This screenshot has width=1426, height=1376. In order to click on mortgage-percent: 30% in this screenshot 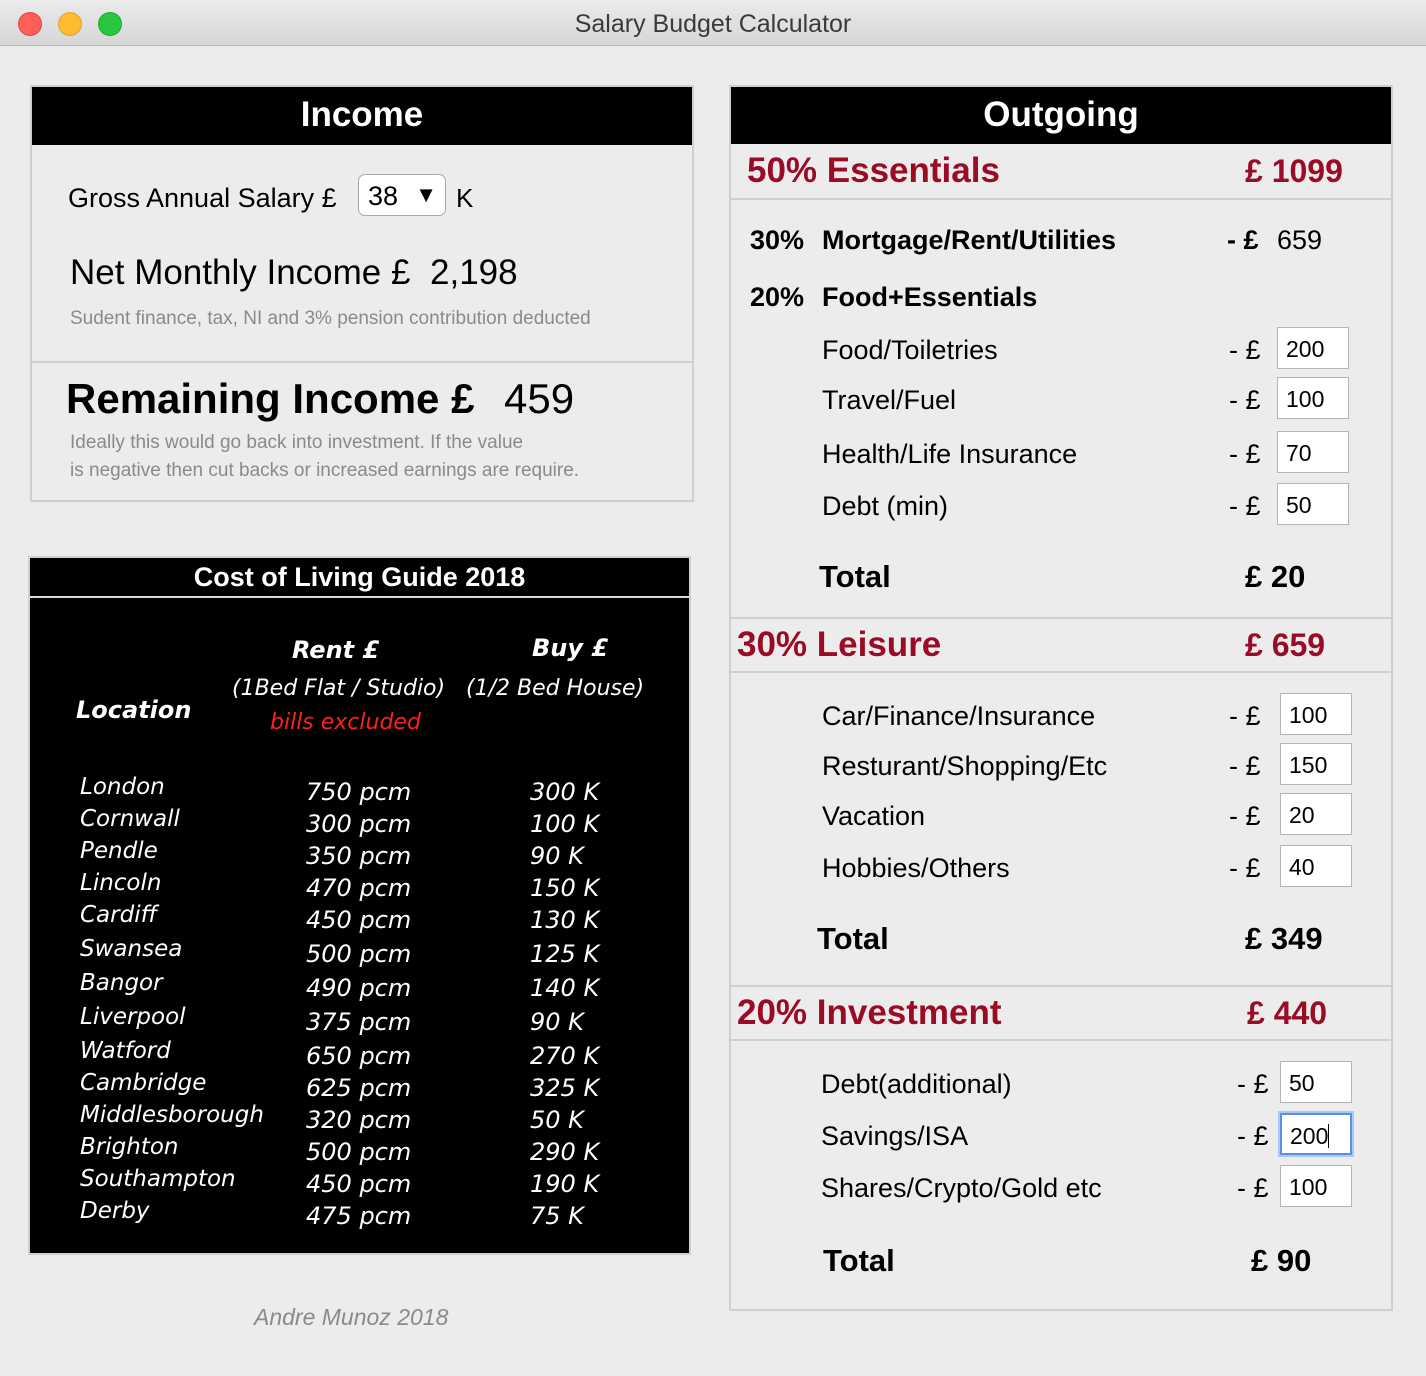, I will do `click(777, 240)`.